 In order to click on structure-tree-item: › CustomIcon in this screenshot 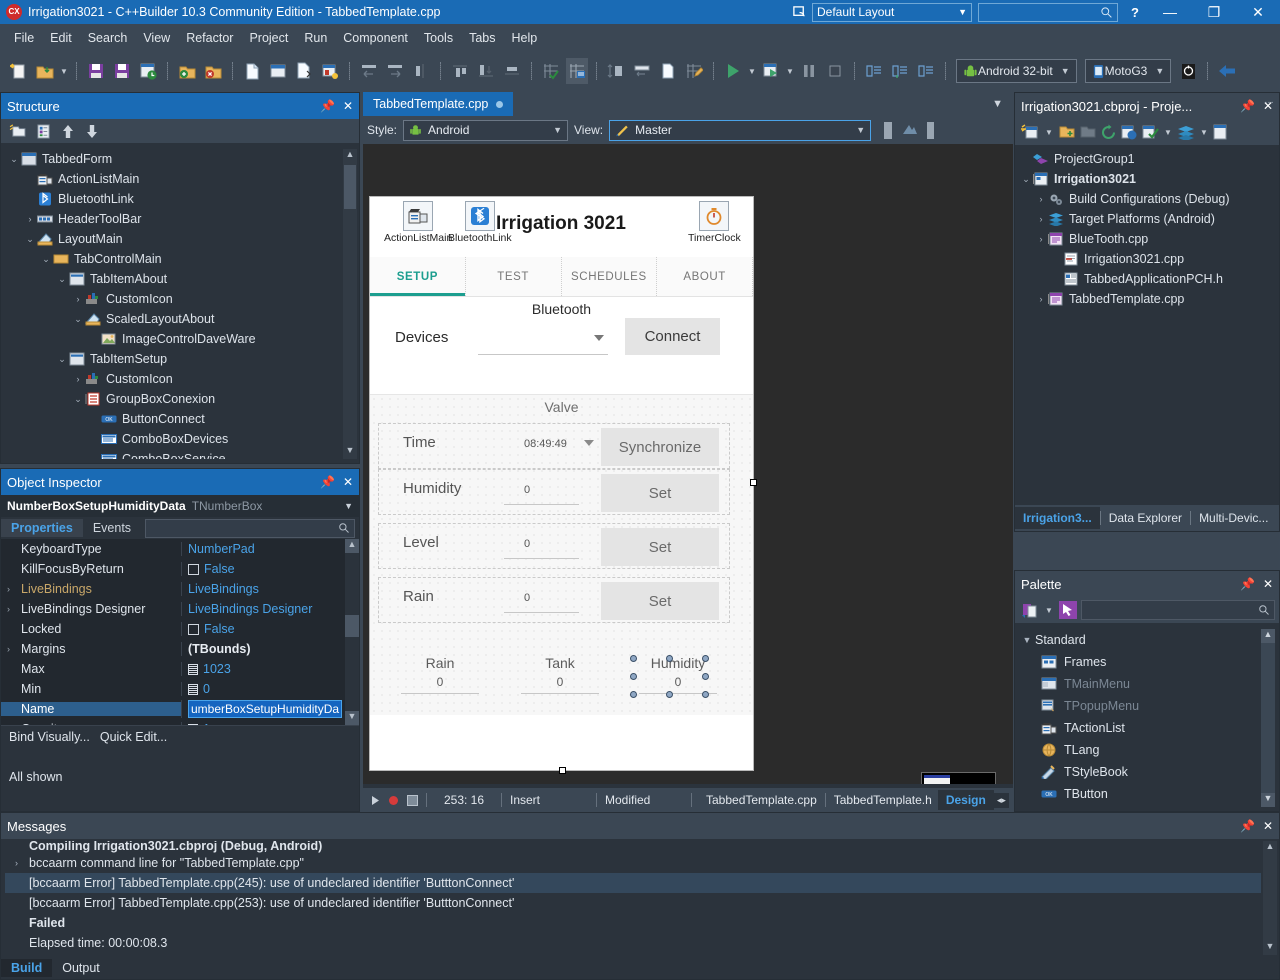, I will do `click(180, 299)`.